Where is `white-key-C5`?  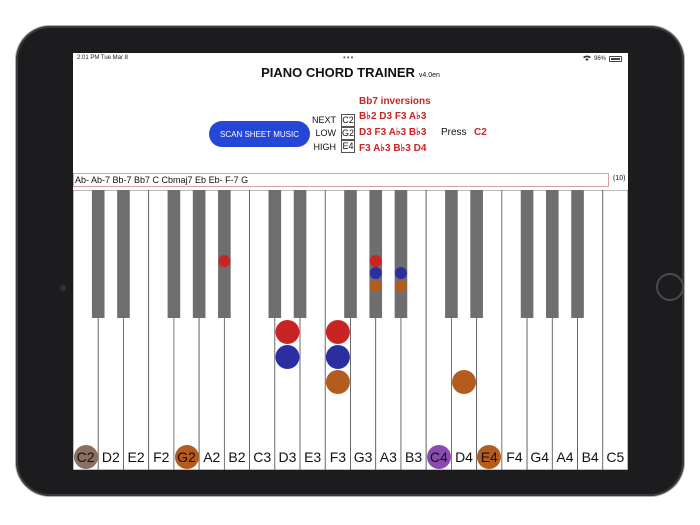
white-key-C5 is located at coordinates (615, 330).